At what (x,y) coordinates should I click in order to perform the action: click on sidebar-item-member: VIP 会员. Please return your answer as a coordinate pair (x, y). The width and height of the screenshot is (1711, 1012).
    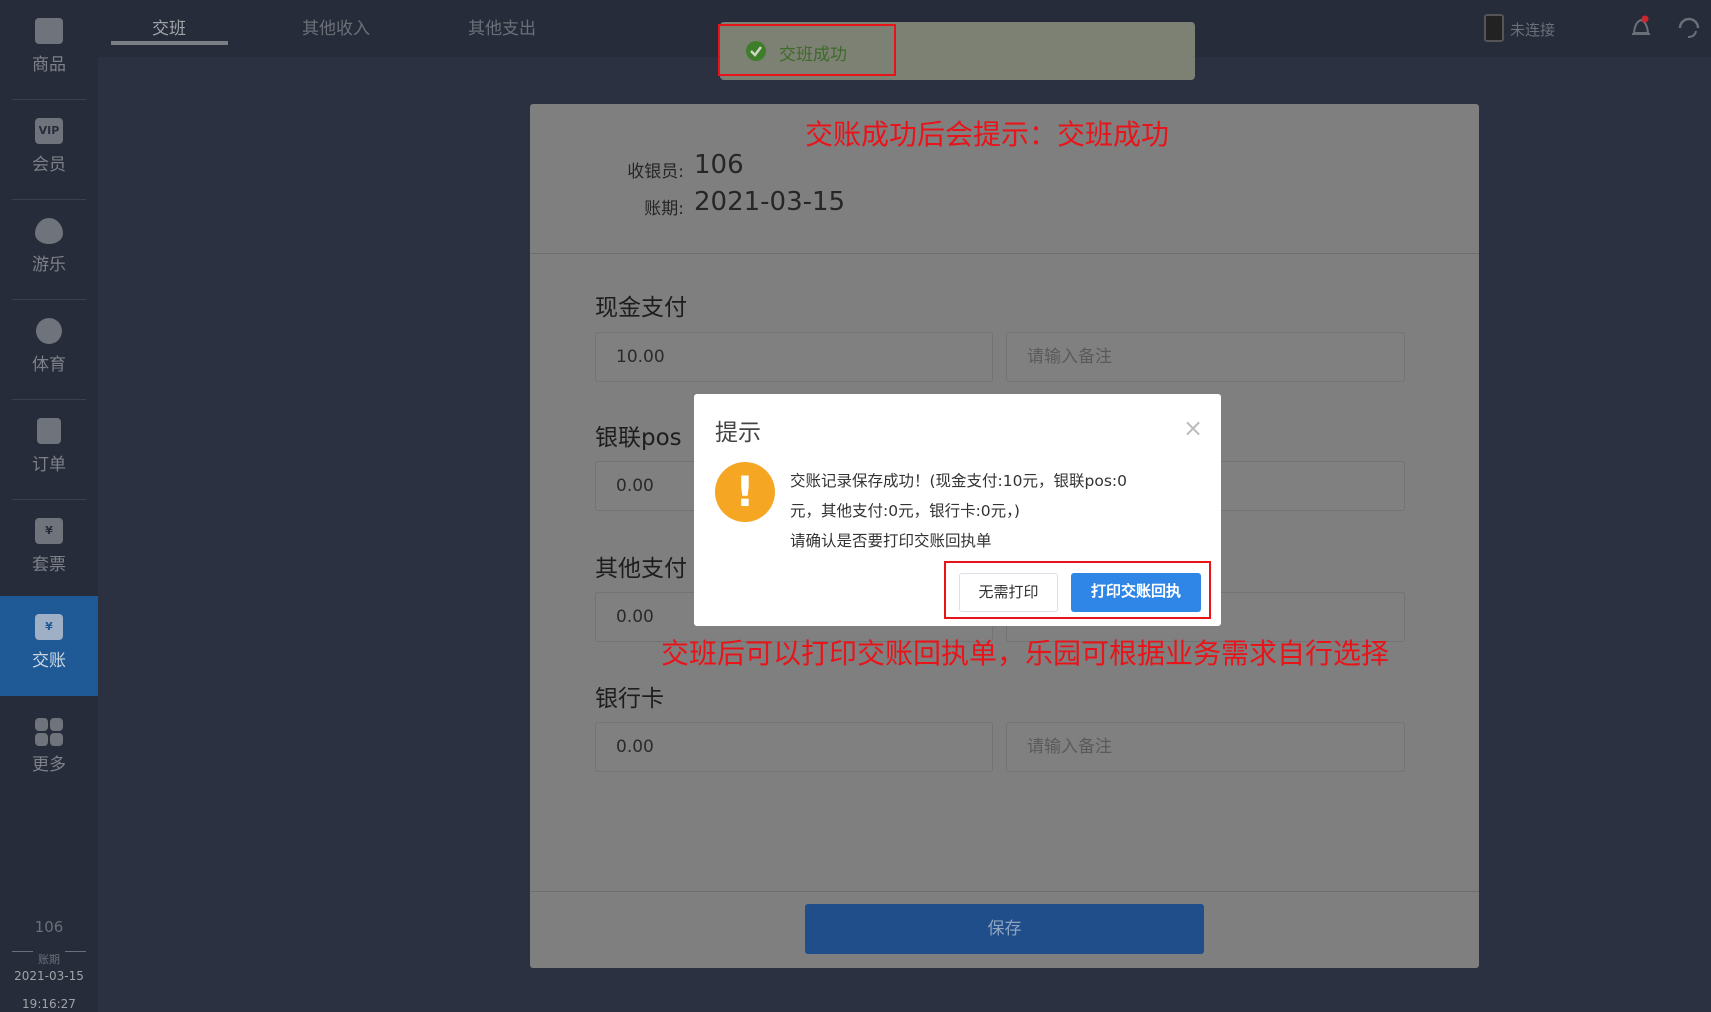
    Looking at the image, I should click on (49, 150).